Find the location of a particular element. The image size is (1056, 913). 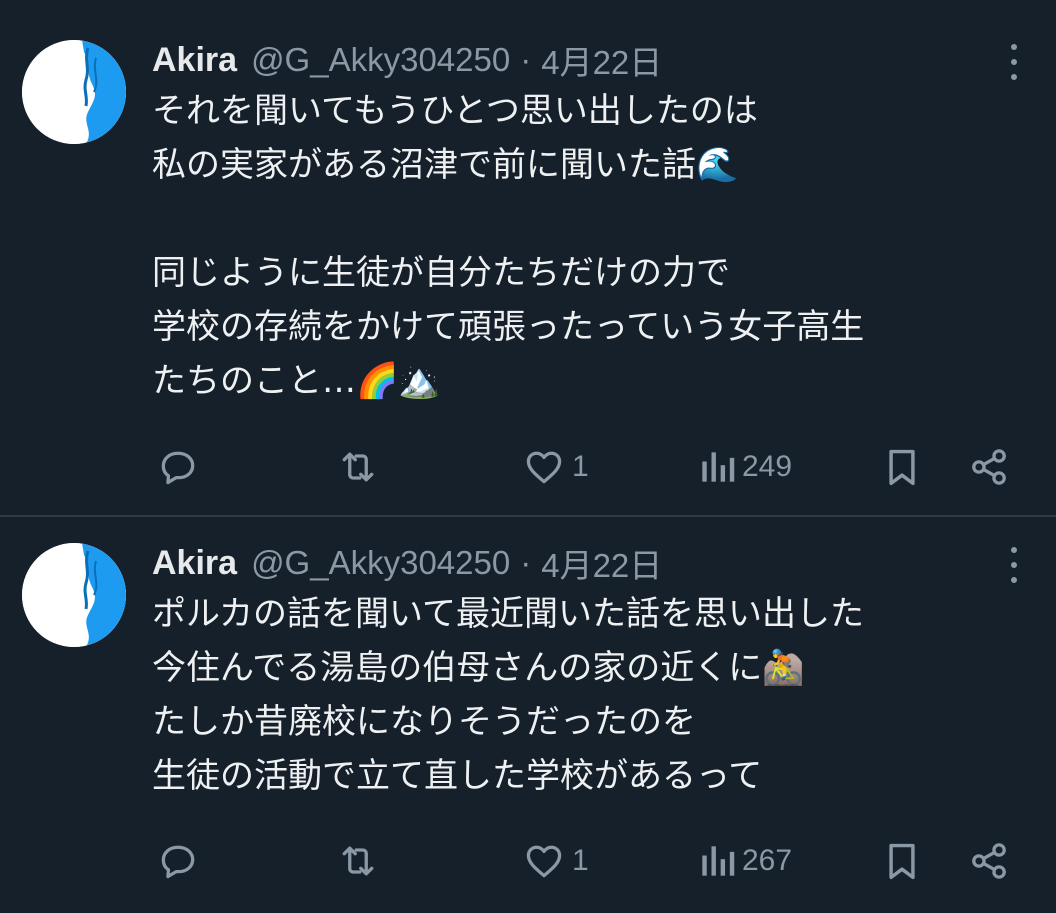

tweet-text-line: 今住んでる湯島の伯母さんの家の近くに🚵 is located at coordinates (478, 668).